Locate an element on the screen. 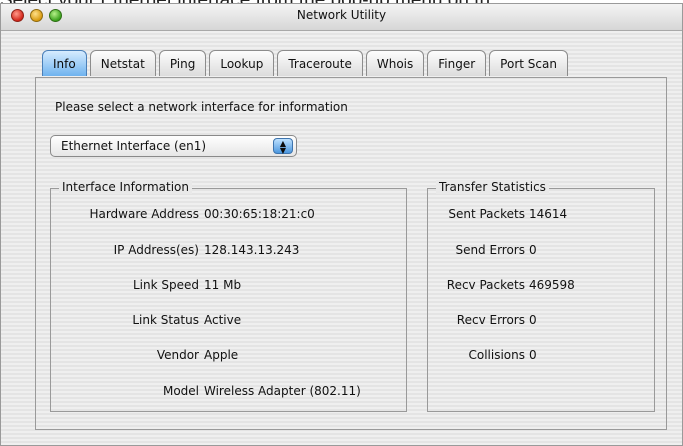 This screenshot has height=446, width=683. tab-whois: Whois is located at coordinates (395, 63).